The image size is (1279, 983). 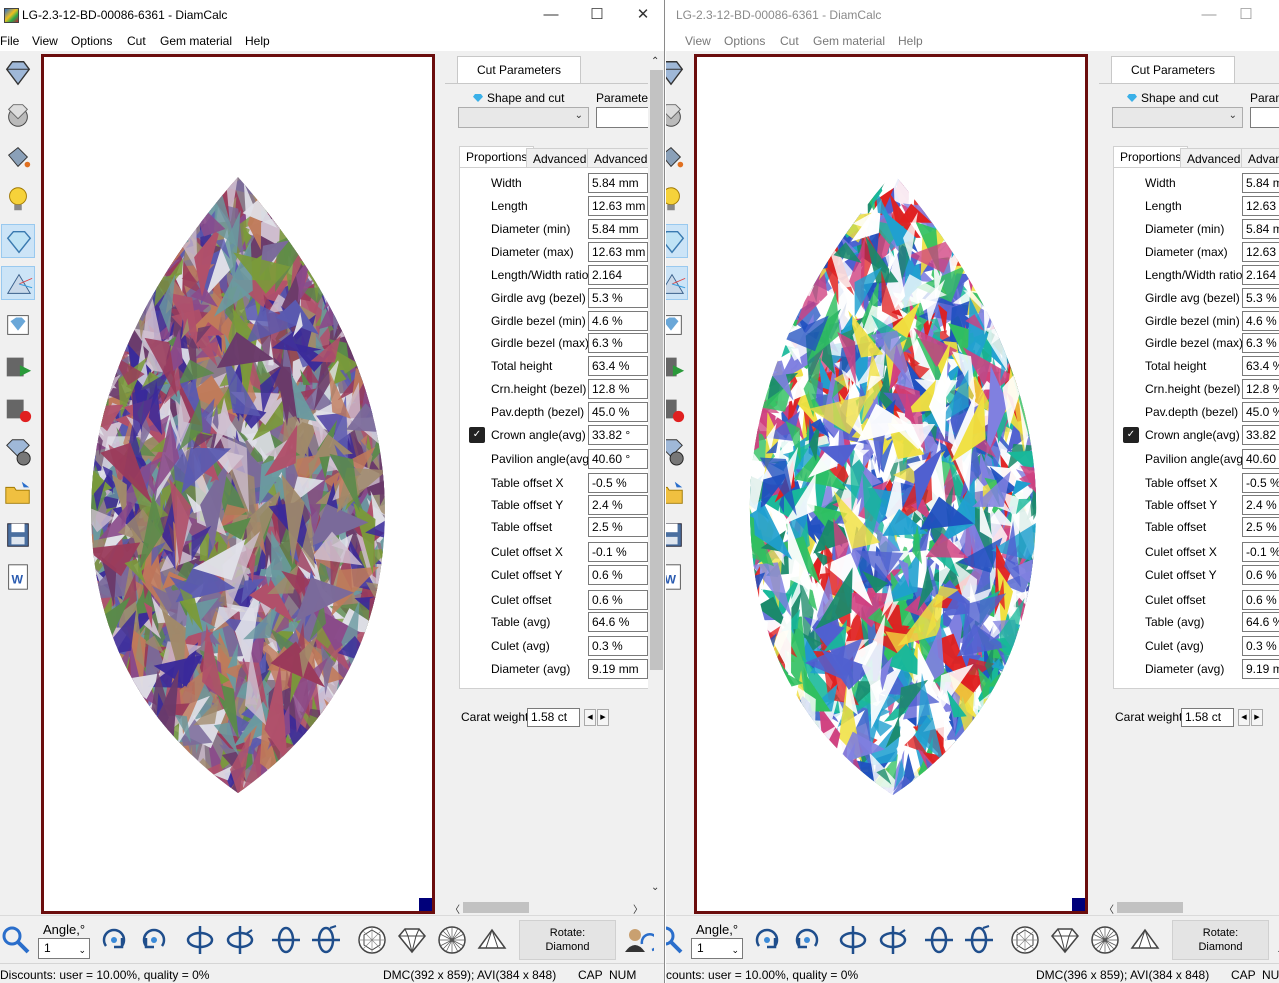 What do you see at coordinates (497, 157) in the screenshot?
I see `tab-proportions: Proportions` at bounding box center [497, 157].